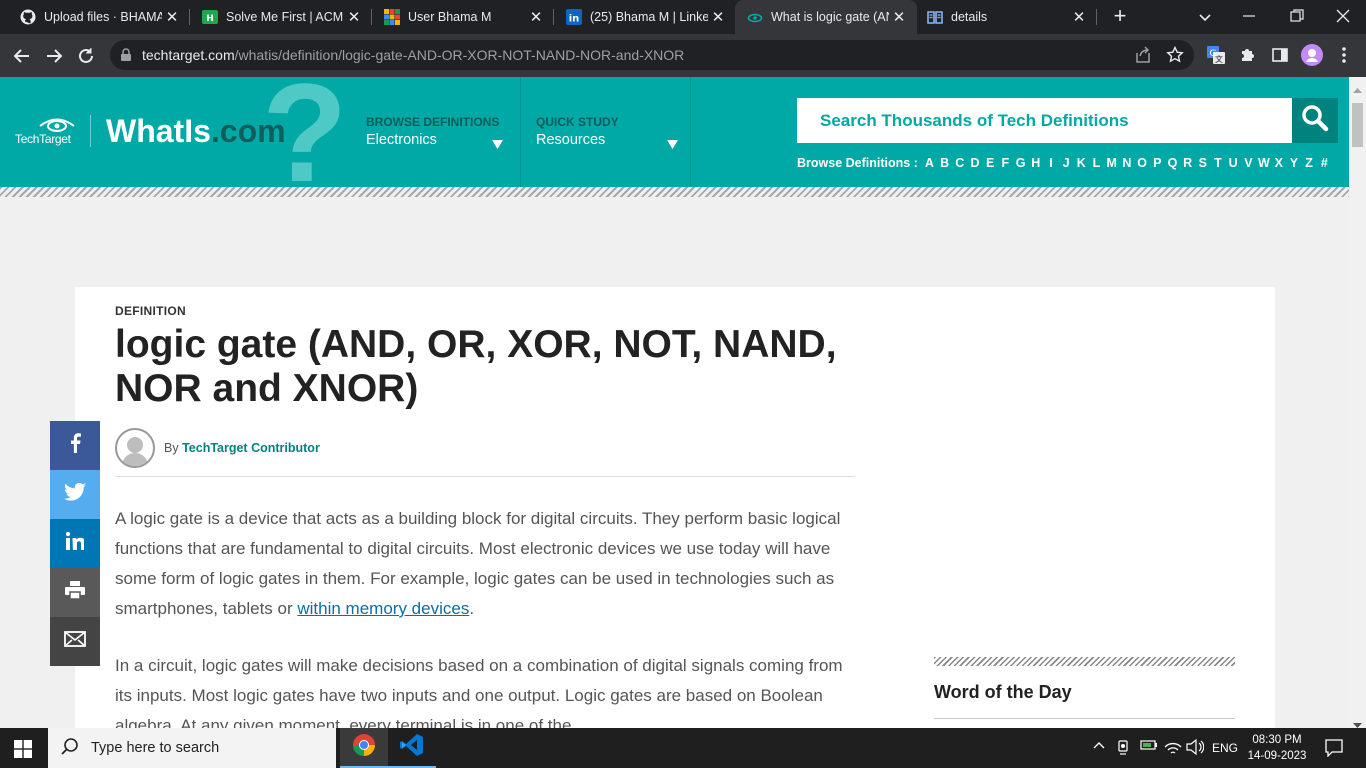 This screenshot has height=768, width=1366. I want to click on tab-user-profile: User Bhama M ✕, so click(459, 17).